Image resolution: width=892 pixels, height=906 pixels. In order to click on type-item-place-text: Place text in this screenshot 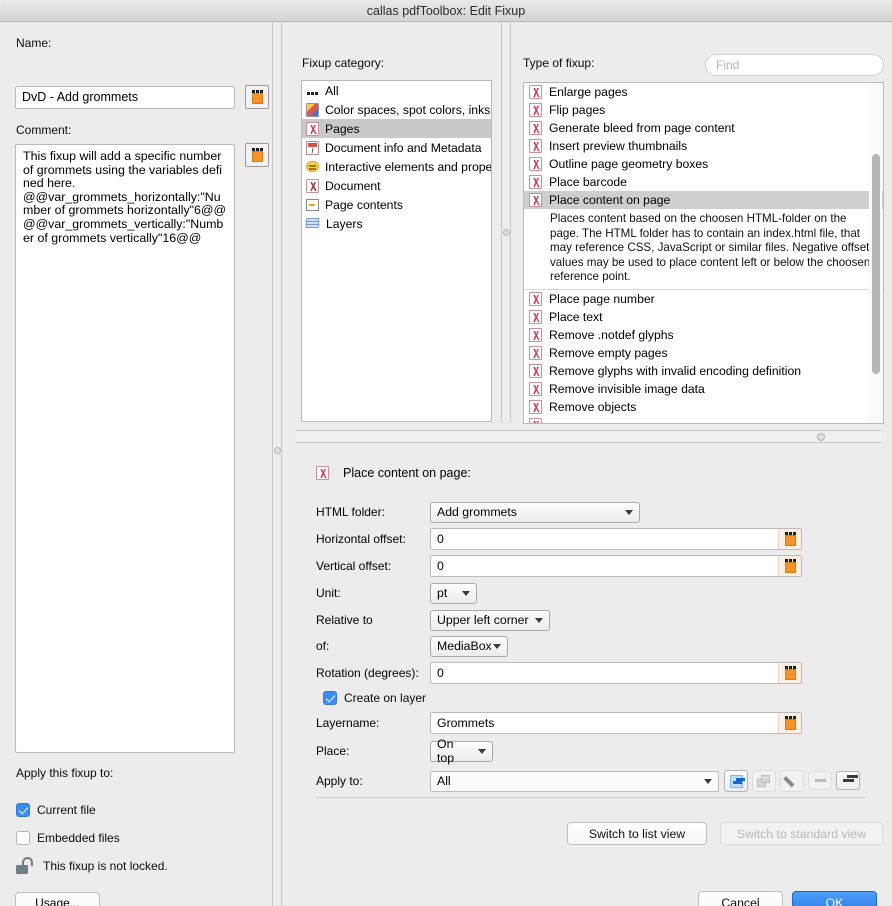, I will do `click(703, 317)`.